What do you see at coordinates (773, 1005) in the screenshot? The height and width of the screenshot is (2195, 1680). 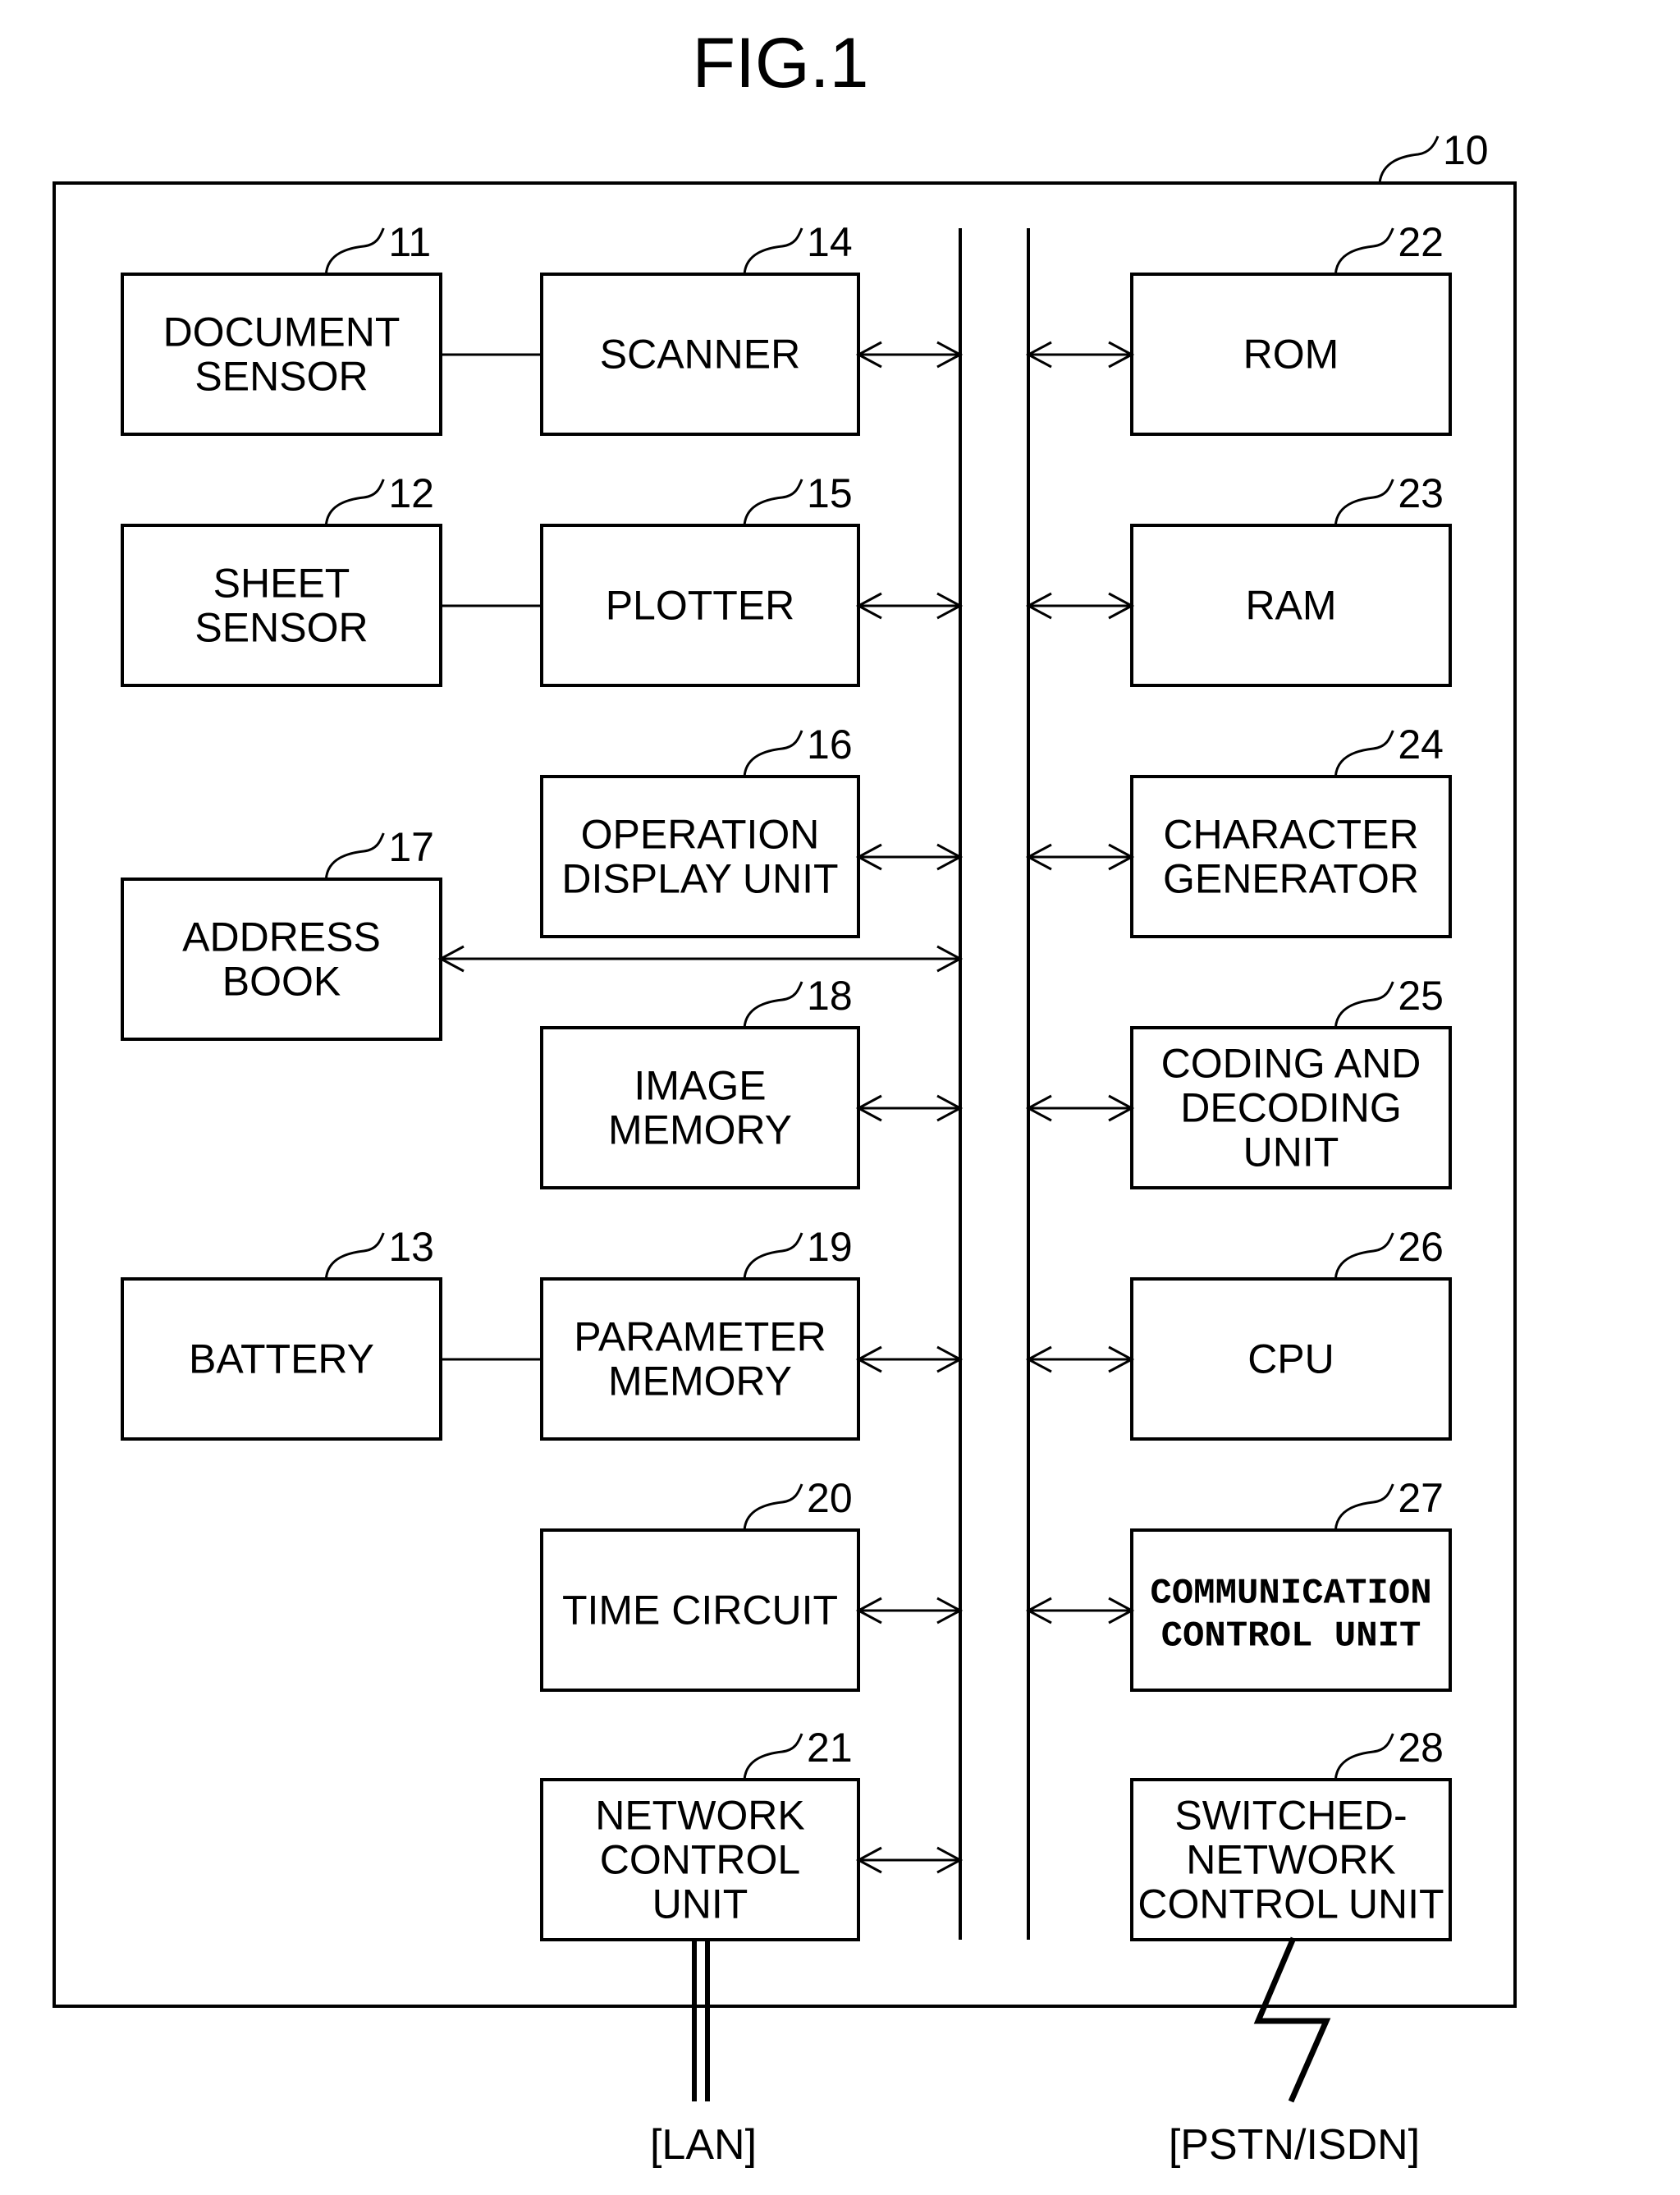 I see `image-memory-ref-leader` at bounding box center [773, 1005].